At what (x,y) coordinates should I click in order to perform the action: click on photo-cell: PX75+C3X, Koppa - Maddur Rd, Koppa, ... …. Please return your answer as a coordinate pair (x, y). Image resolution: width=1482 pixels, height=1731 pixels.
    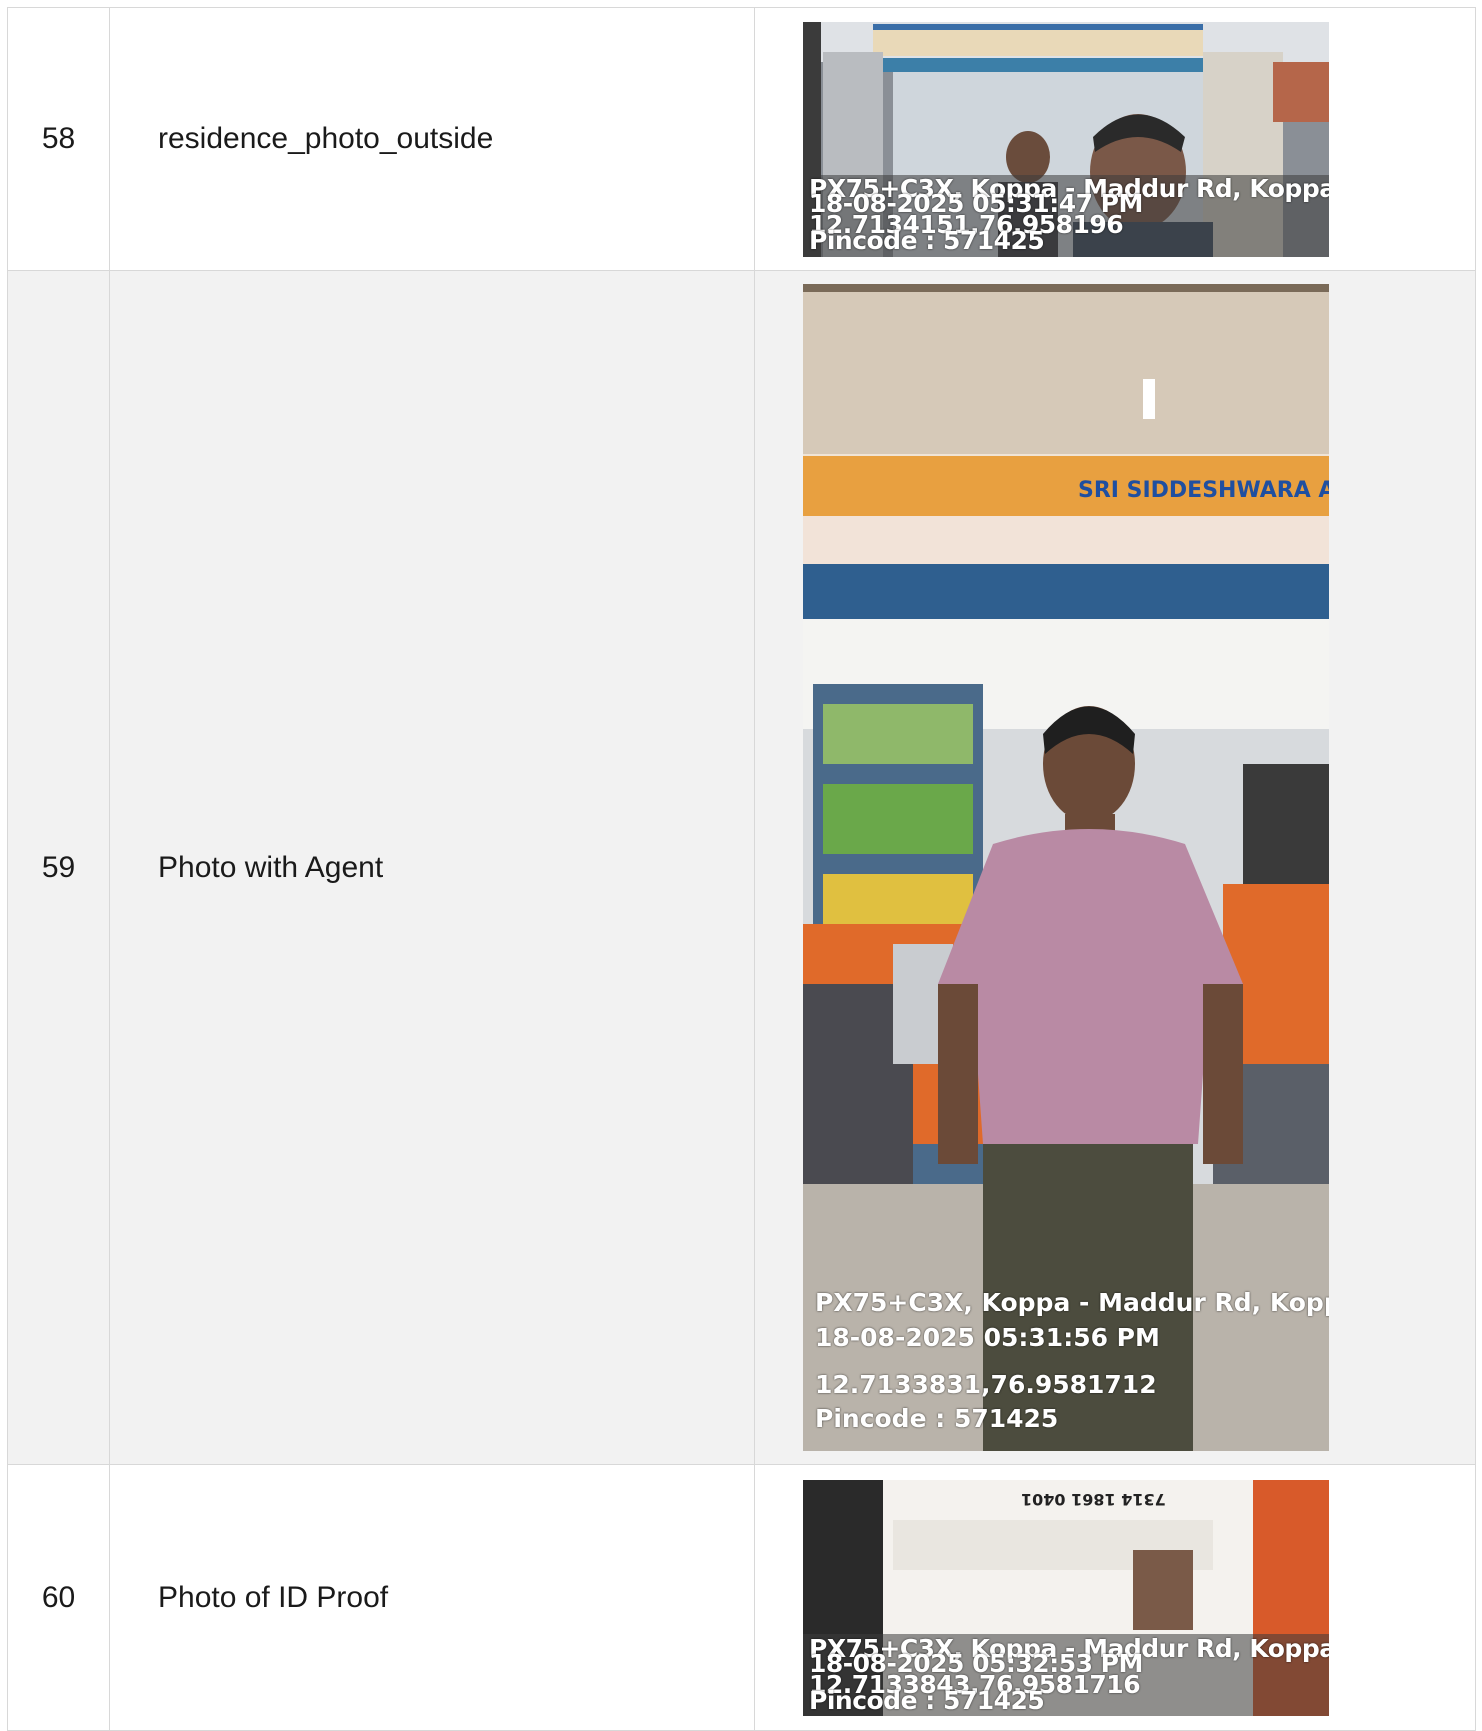
    Looking at the image, I should click on (1115, 139).